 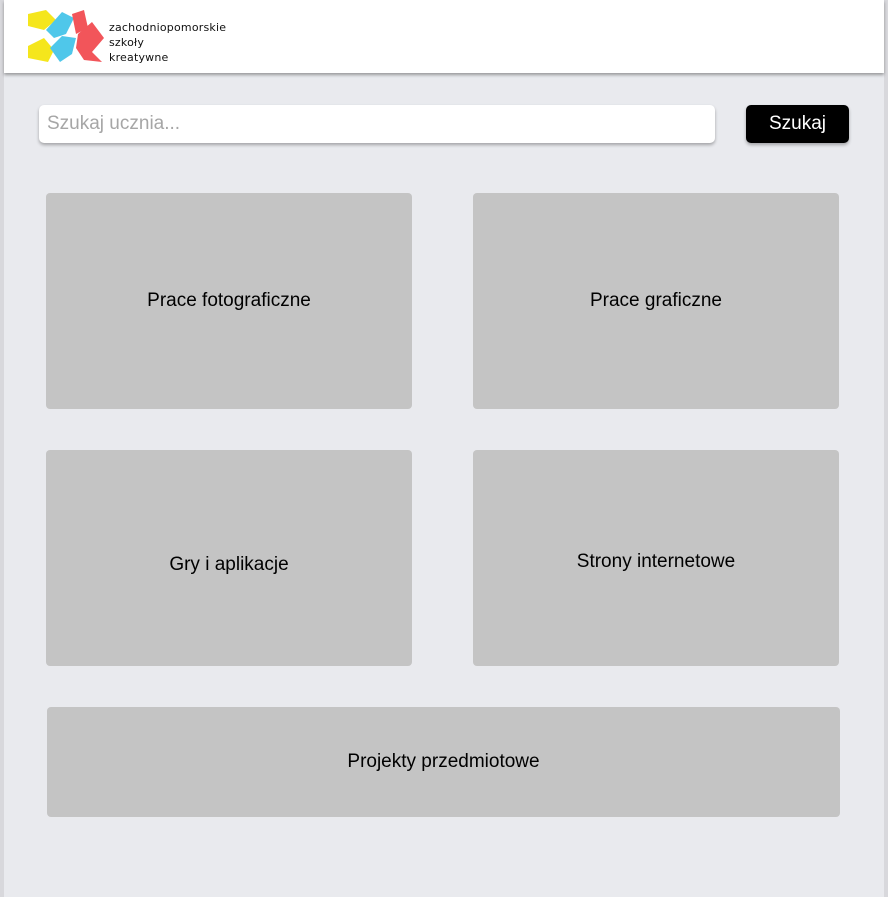 What do you see at coordinates (797, 124) in the screenshot?
I see `search-button: Szukaj` at bounding box center [797, 124].